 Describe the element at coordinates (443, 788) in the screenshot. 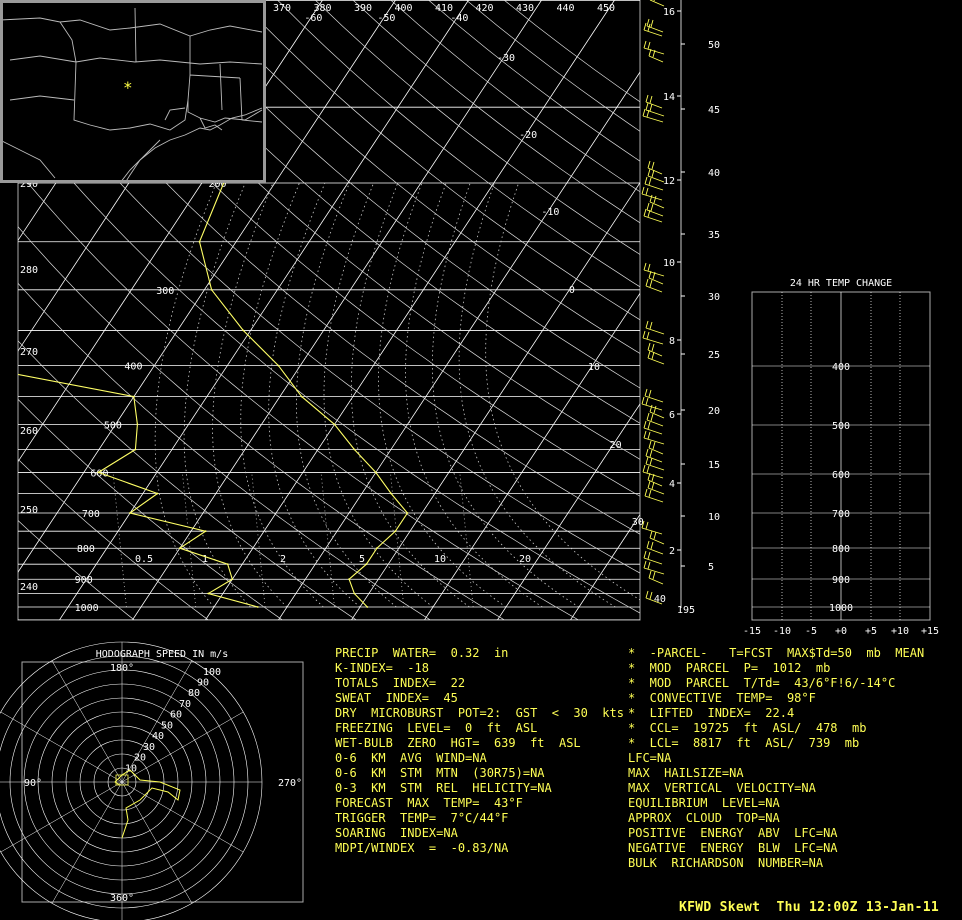

I see `stat-line: 0-3 KM STM REL HELICITY=NA` at that location.